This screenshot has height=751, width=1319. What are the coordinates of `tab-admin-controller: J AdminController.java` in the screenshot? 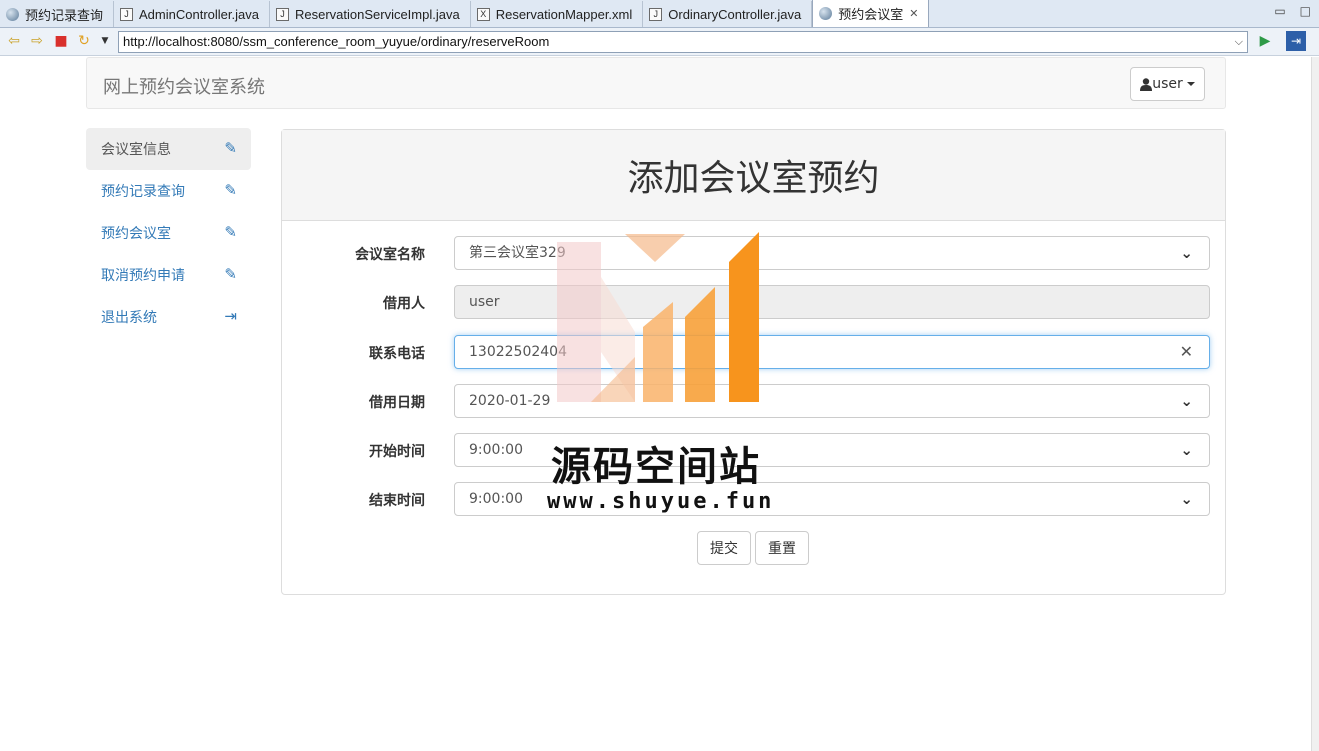 It's located at (192, 14).